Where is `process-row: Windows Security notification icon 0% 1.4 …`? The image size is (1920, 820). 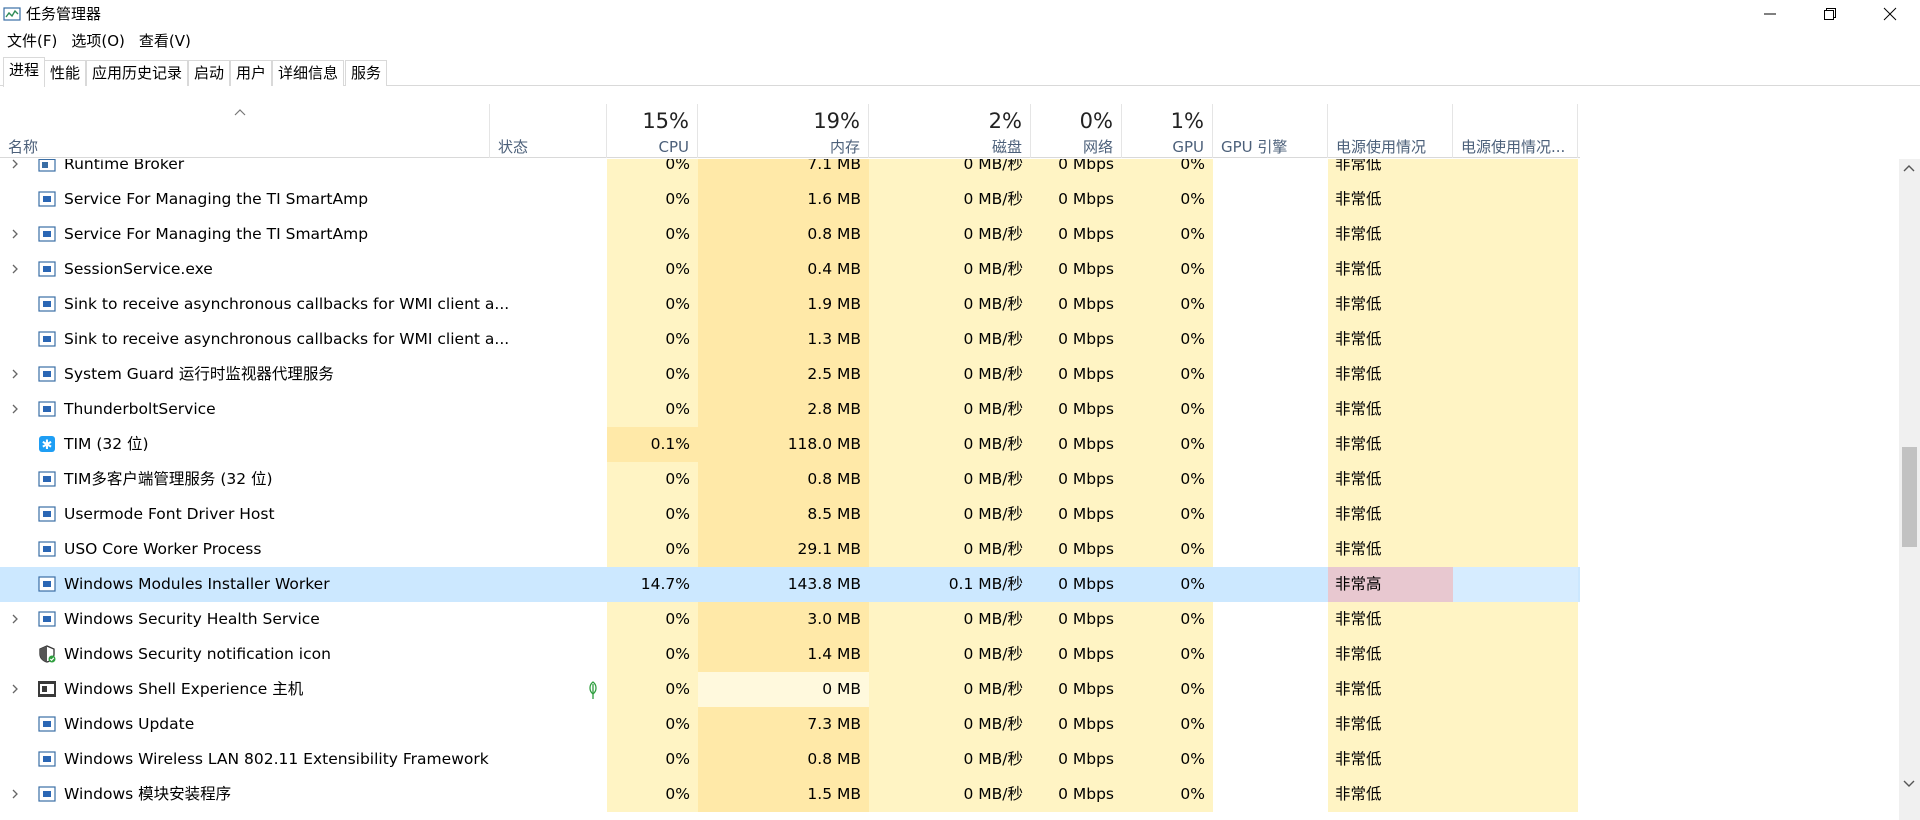 process-row: Windows Security notification icon 0% 1.4 … is located at coordinates (790, 654).